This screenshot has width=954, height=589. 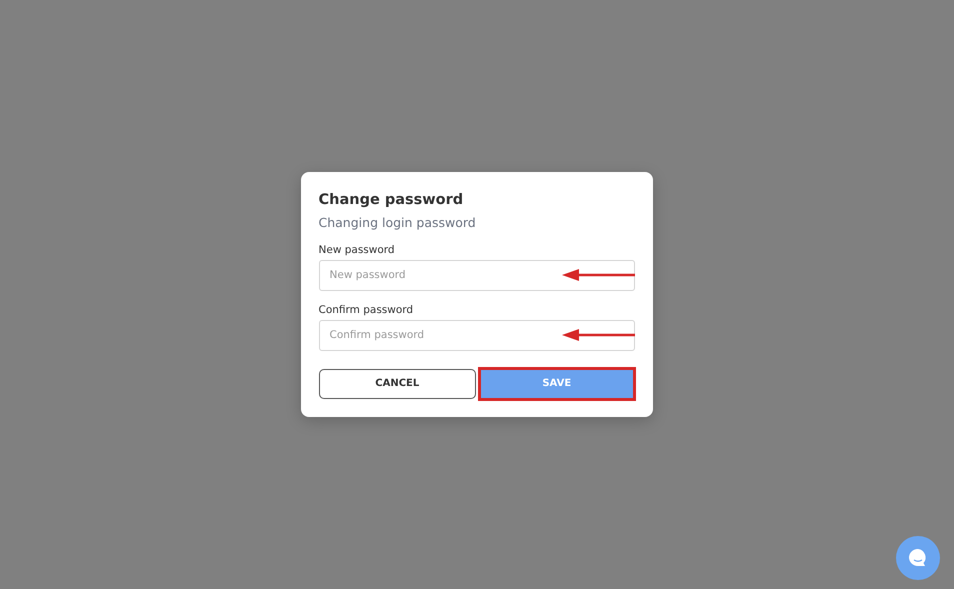 What do you see at coordinates (391, 200) in the screenshot?
I see `dialog-title: Change password` at bounding box center [391, 200].